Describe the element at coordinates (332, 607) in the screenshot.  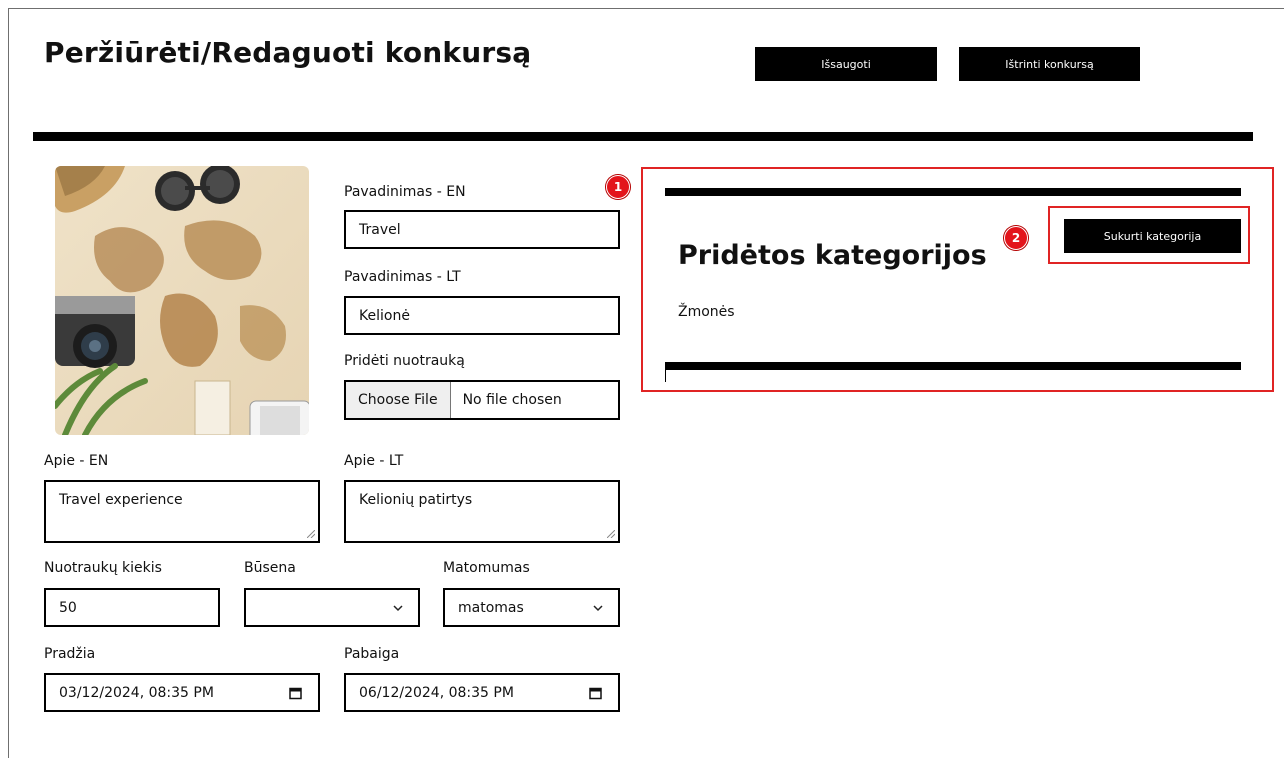
I see `status-select` at that location.